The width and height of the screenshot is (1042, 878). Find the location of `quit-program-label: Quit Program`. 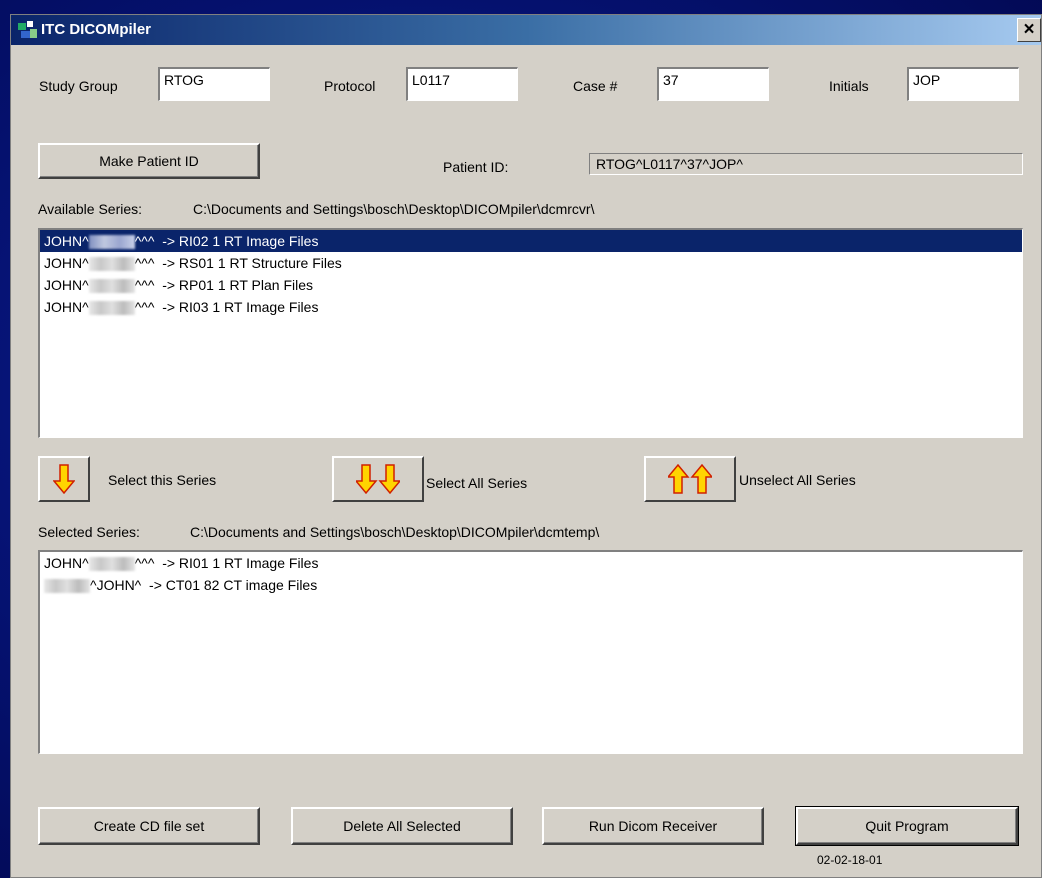

quit-program-label: Quit Program is located at coordinates (907, 826).